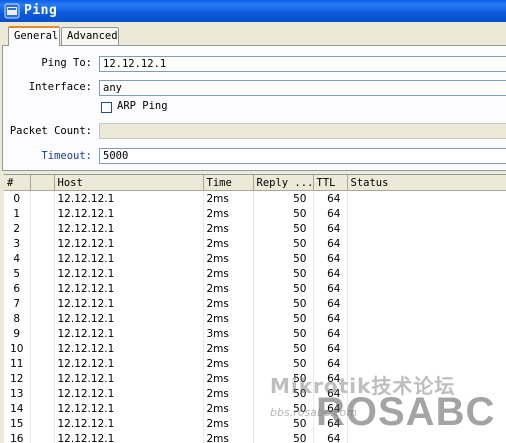 The height and width of the screenshot is (443, 506). What do you see at coordinates (34, 36) in the screenshot?
I see `tab-general: General` at bounding box center [34, 36].